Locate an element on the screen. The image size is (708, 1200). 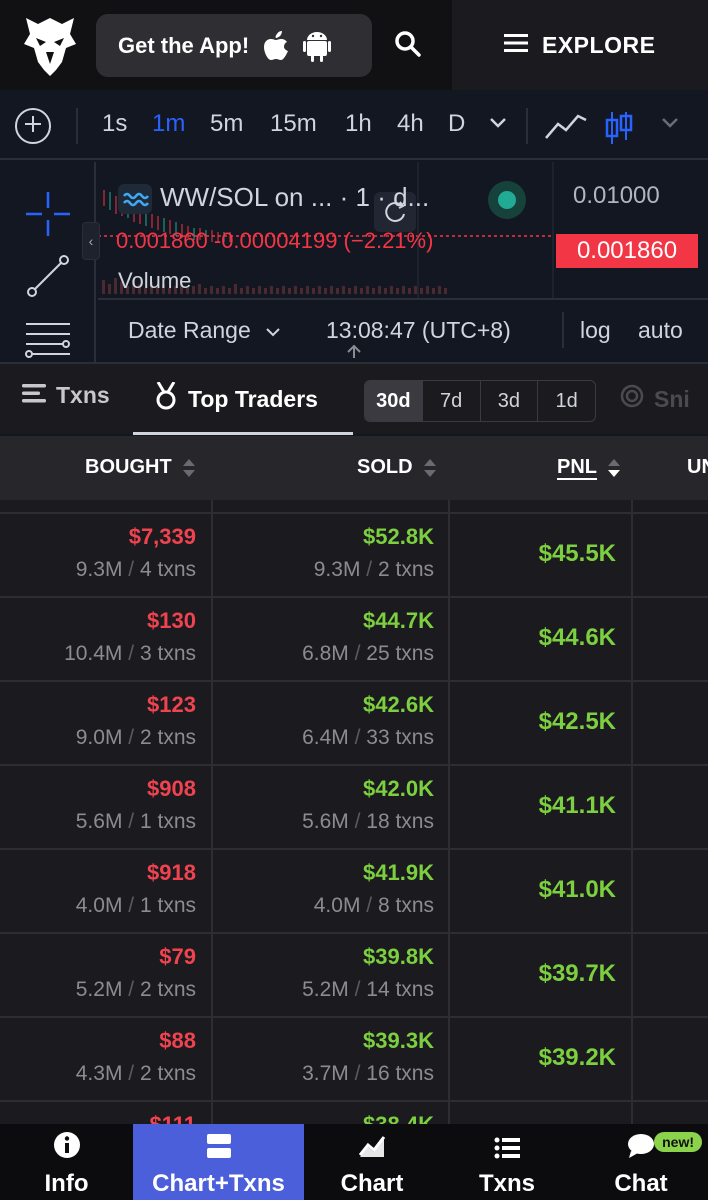
timeframe-5m: 5m is located at coordinates (226, 124).